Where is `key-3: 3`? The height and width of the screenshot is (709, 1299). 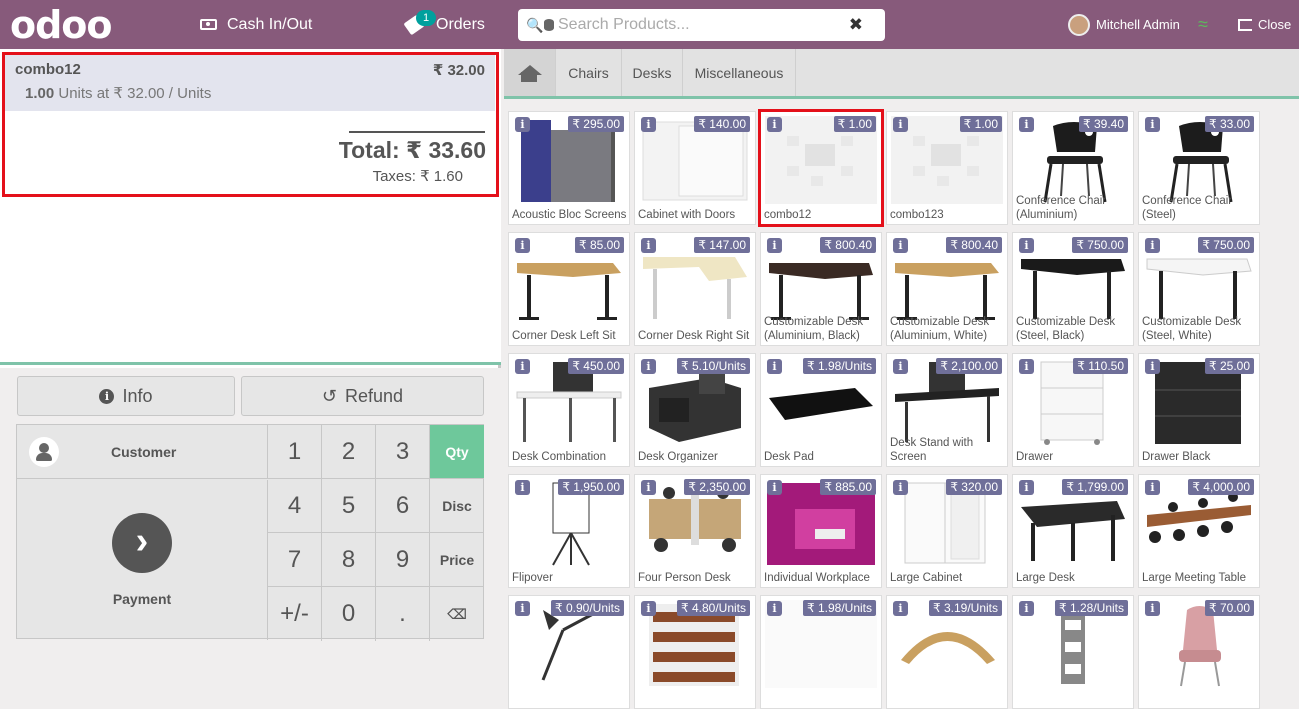 key-3: 3 is located at coordinates (403, 452).